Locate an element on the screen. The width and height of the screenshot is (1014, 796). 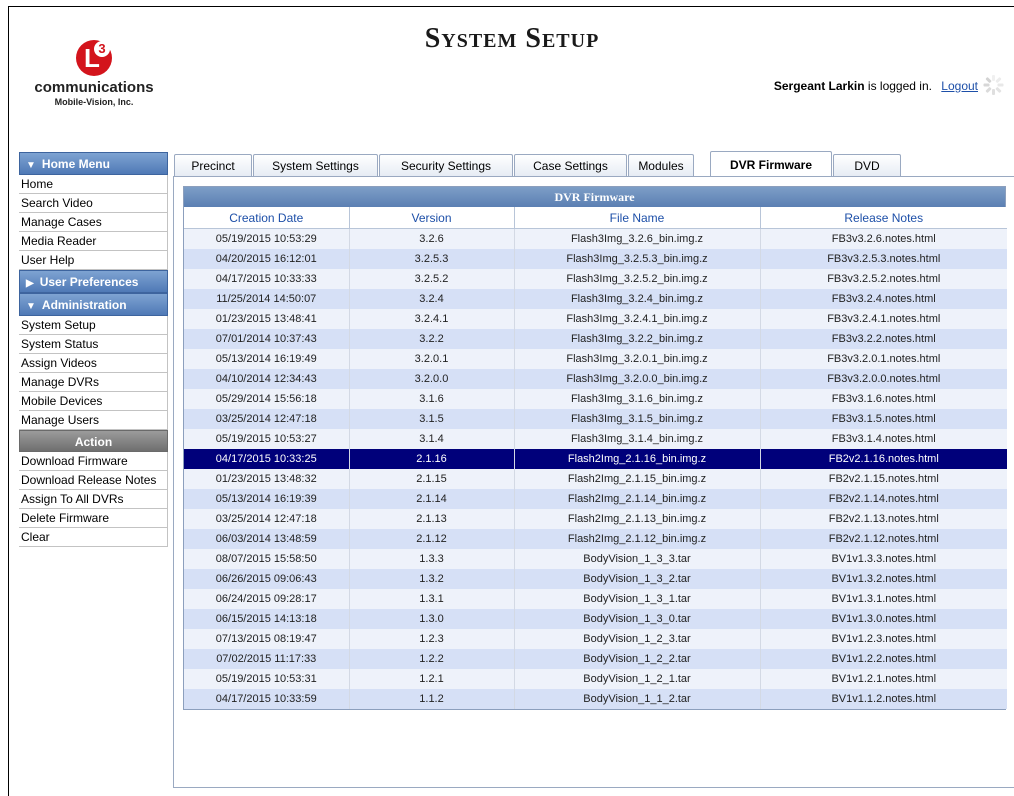
cell-creation-date: 04/17/2015 10:33:25 is located at coordinates (266, 459).